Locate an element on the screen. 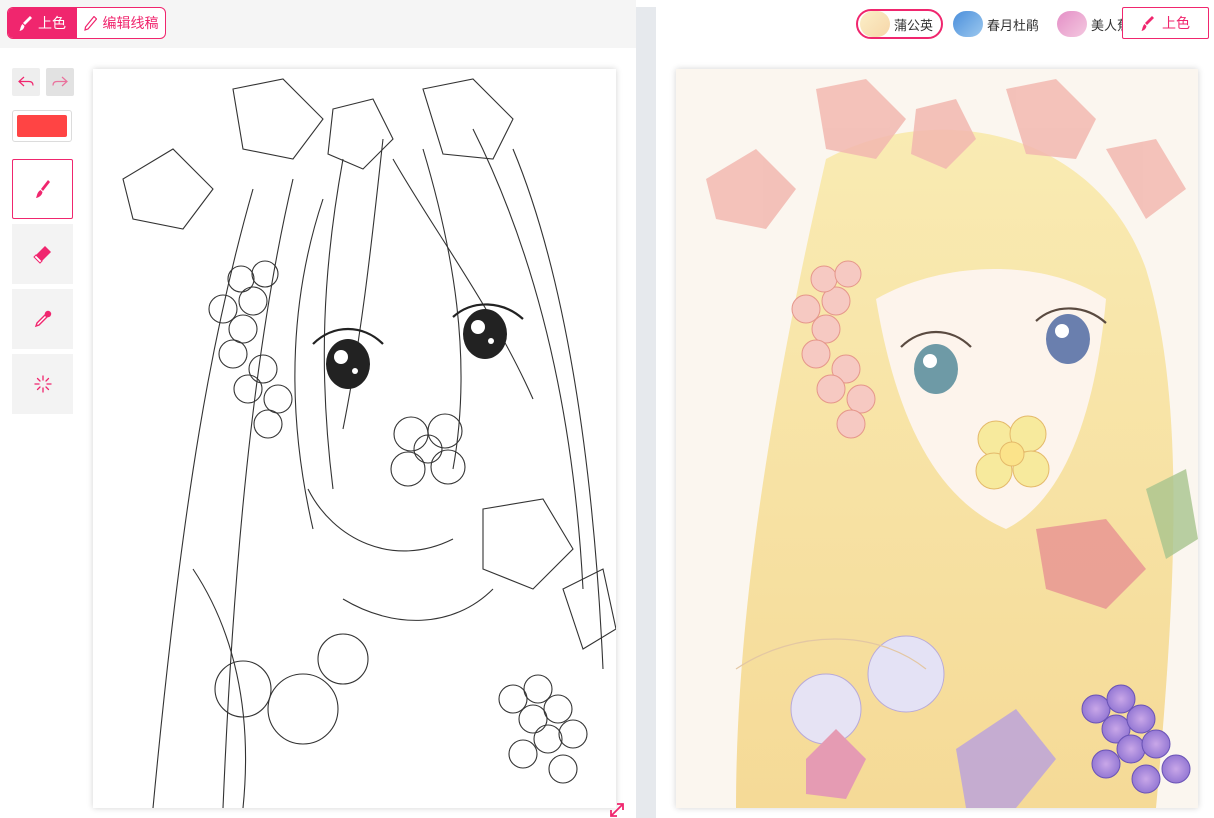 The image size is (1214, 818). style-preset-azalea: 春月杜鹃 is located at coordinates (999, 24).